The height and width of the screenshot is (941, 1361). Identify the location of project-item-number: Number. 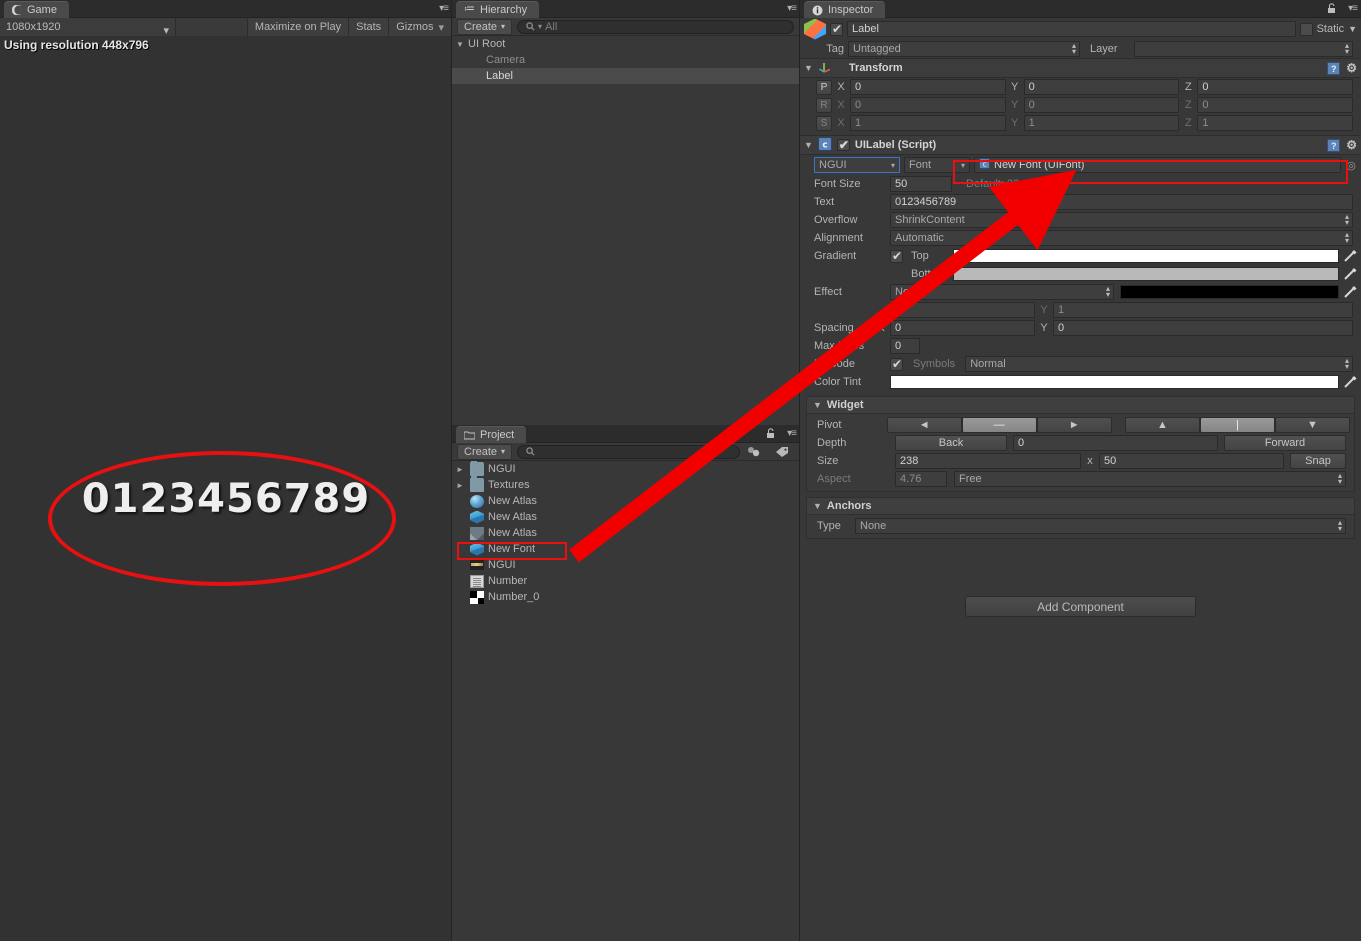
(626, 581).